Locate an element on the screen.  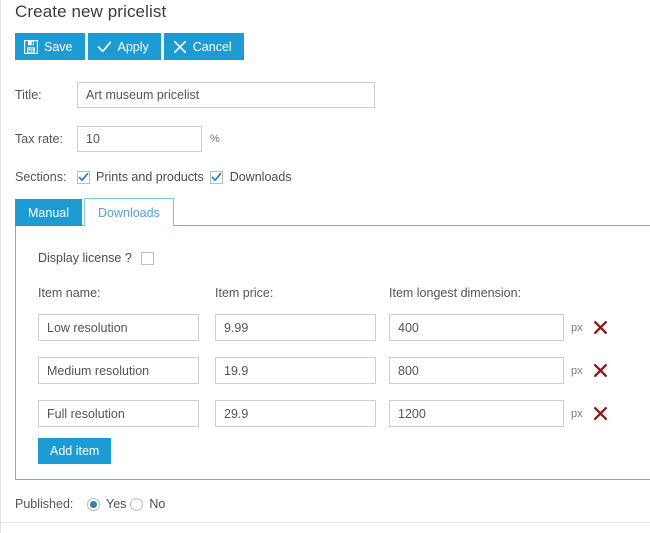
tab-manual-label: Manual is located at coordinates (48, 212).